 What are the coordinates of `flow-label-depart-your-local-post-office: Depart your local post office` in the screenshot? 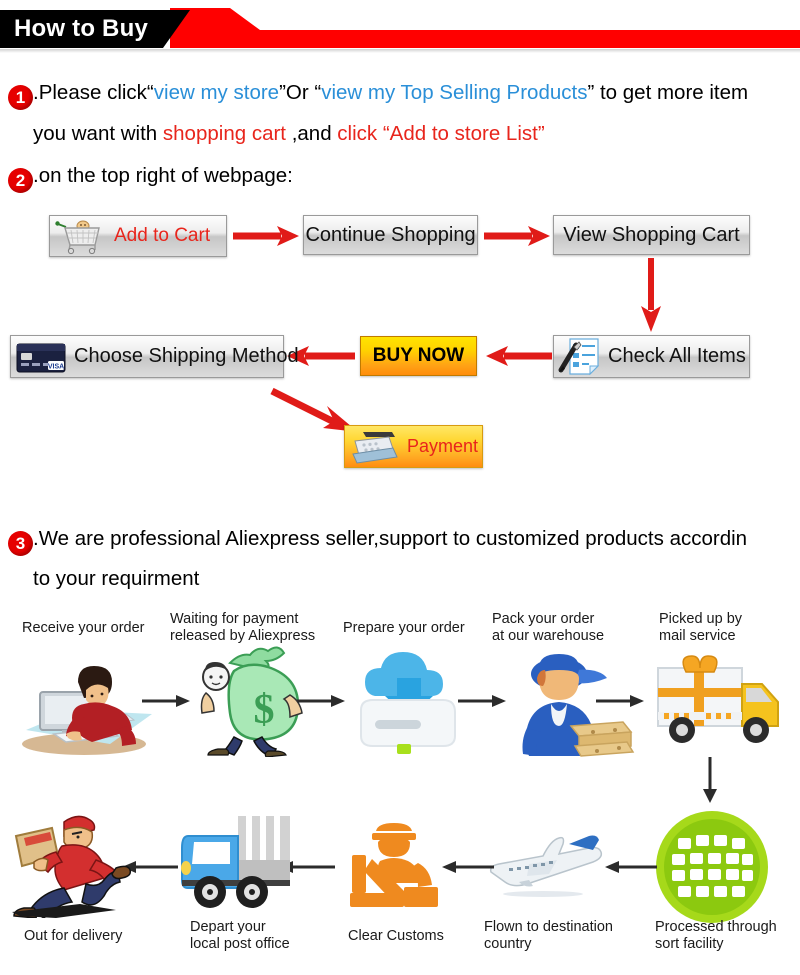 It's located at (240, 935).